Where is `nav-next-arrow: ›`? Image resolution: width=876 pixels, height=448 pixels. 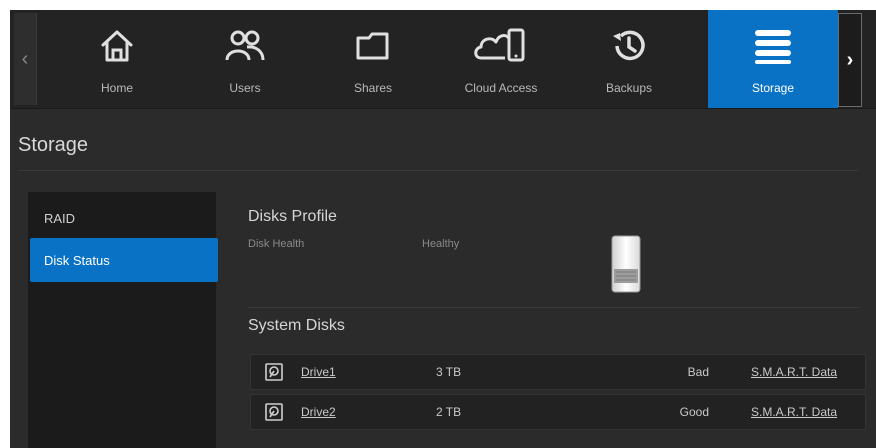 nav-next-arrow: › is located at coordinates (850, 60).